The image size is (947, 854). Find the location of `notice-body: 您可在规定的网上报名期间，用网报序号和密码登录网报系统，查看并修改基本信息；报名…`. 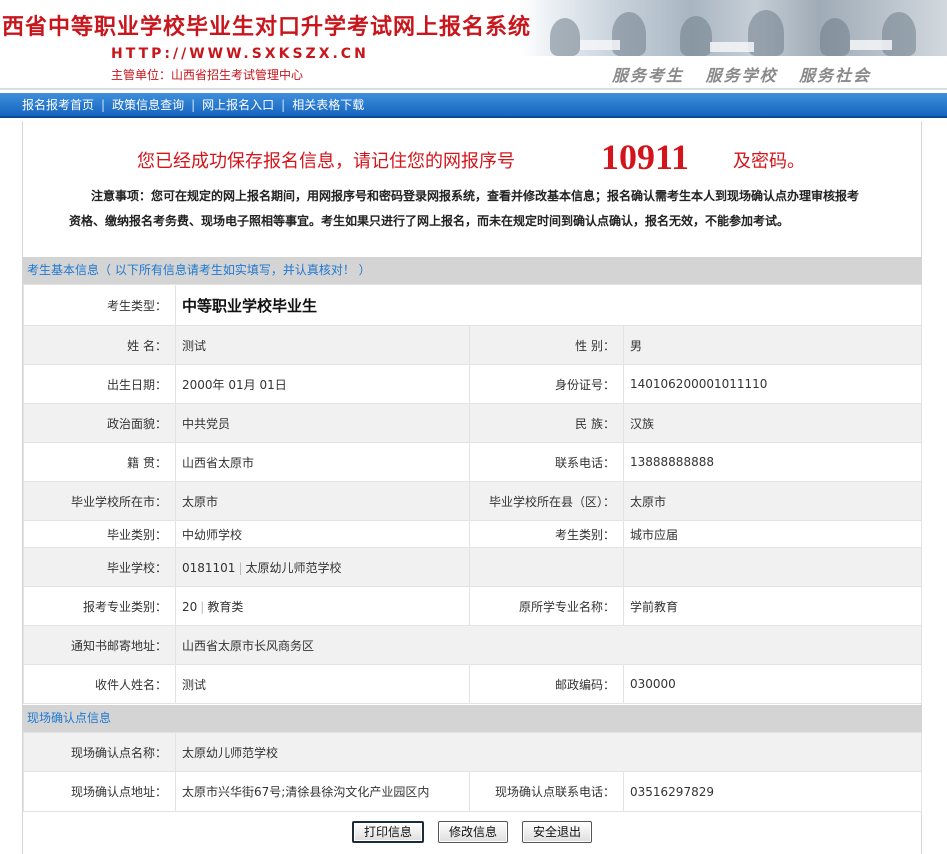

notice-body: 您可在规定的网上报名期间，用网报序号和密码登录网报系统，查看并修改基本信息；报名… is located at coordinates (464, 208).